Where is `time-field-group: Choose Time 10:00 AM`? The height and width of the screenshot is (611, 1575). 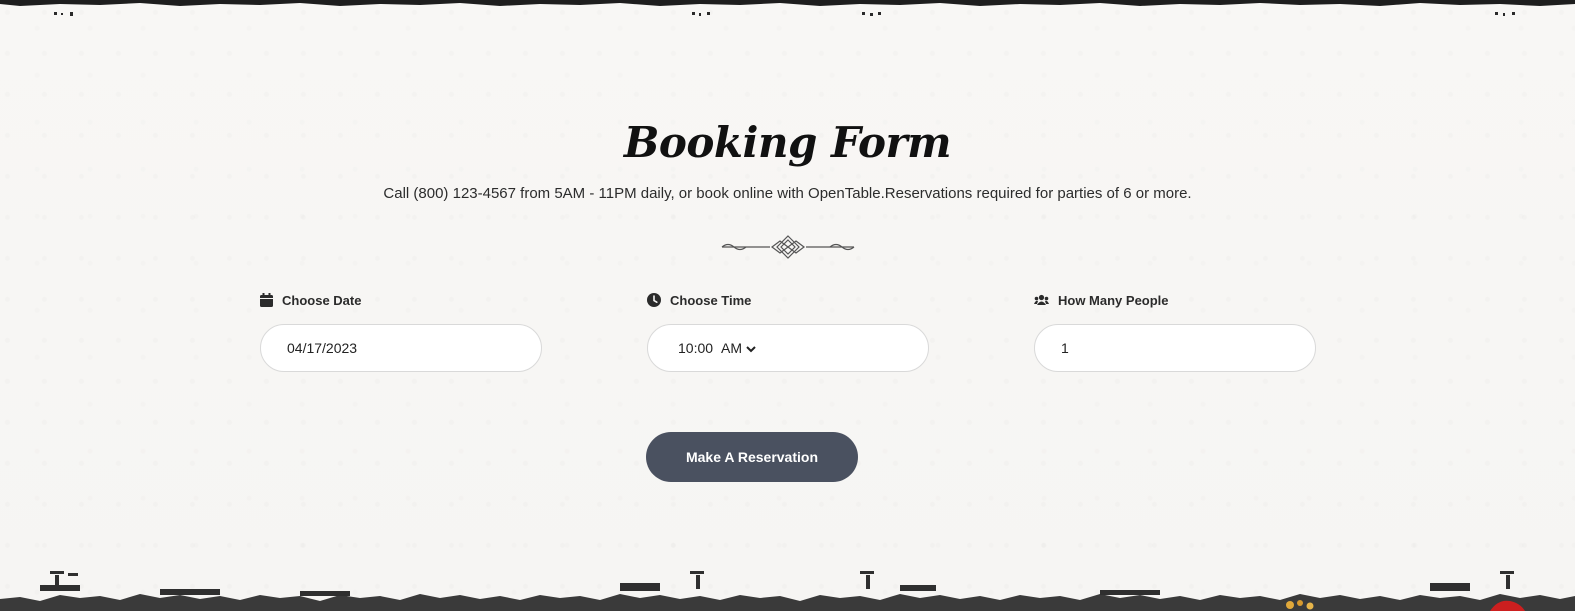
time-field-group: Choose Time 10:00 AM is located at coordinates (788, 331).